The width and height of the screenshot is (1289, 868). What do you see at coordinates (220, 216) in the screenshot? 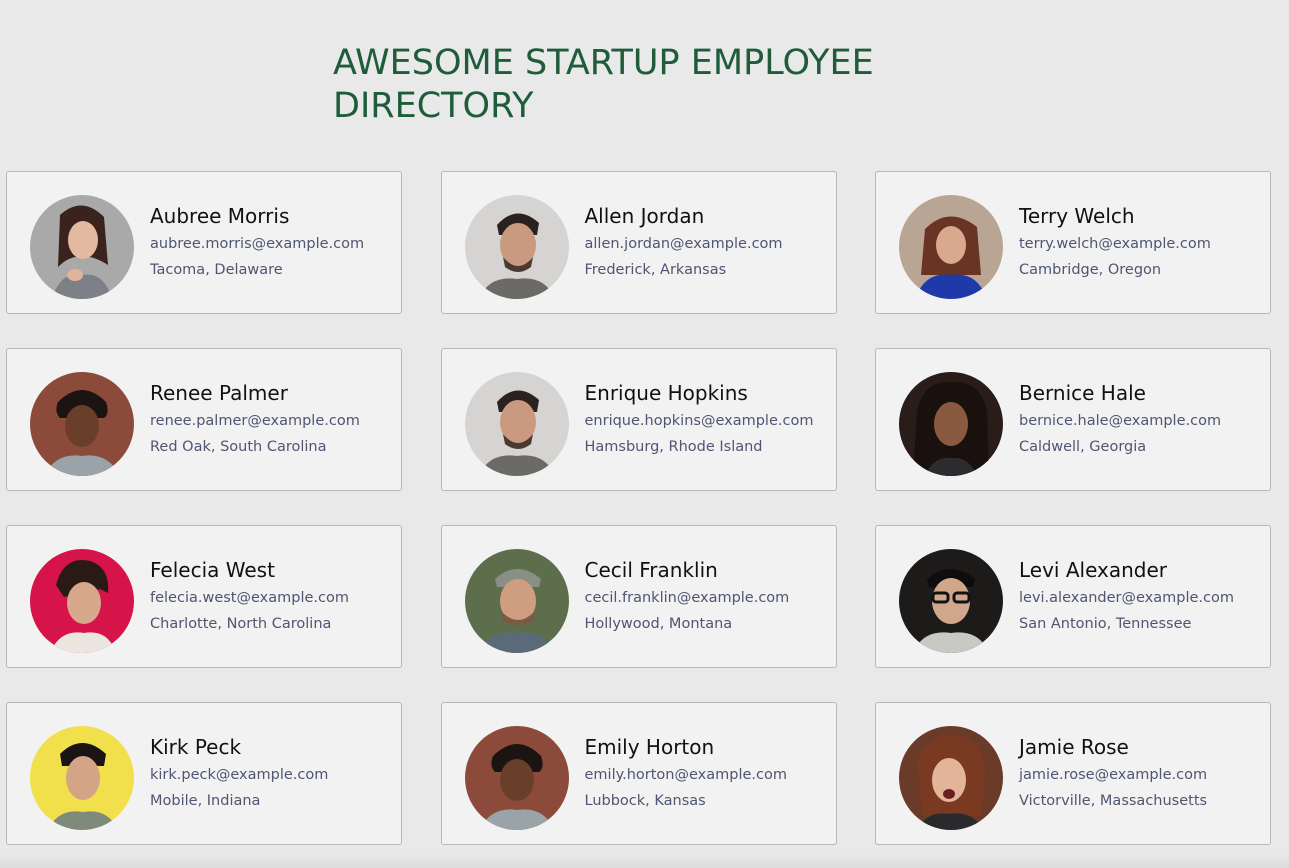
I see `employee-name: Aubree Morris` at bounding box center [220, 216].